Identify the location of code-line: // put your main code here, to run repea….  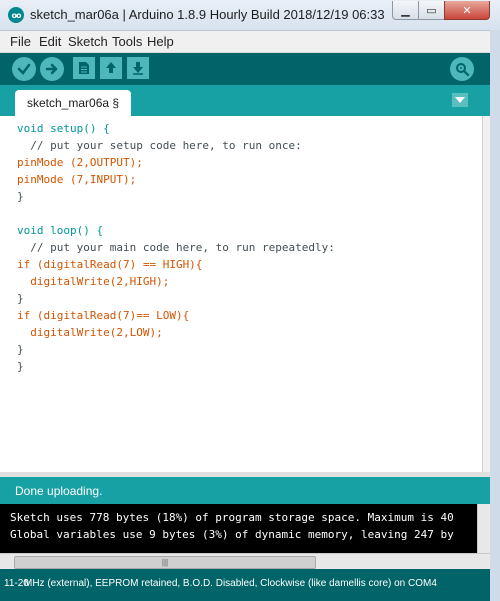
(176, 247).